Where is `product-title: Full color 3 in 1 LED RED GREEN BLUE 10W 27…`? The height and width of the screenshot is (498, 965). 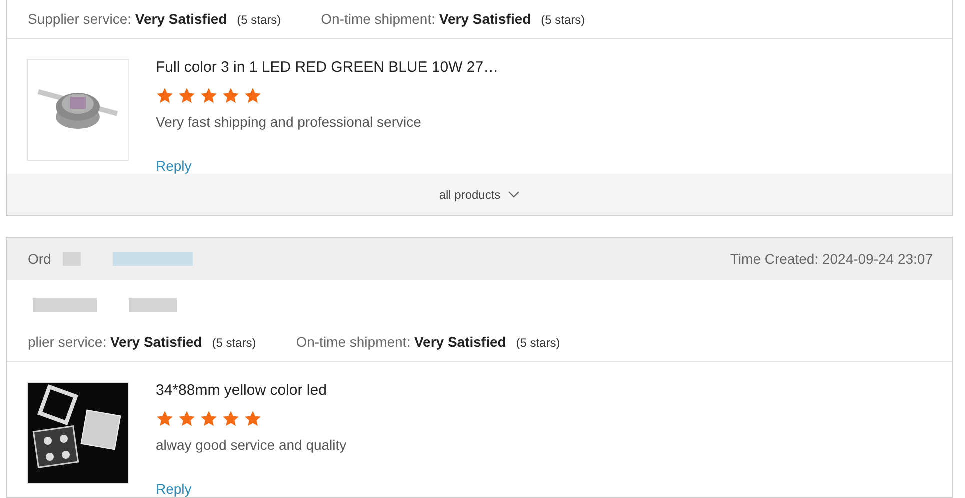
product-title: Full color 3 in 1 LED RED GREEN BLUE 10W 27… is located at coordinates (327, 67).